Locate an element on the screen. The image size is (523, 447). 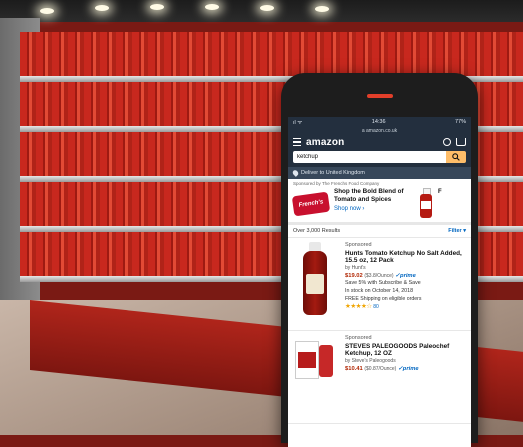
search-bar is located at coordinates (379, 158).